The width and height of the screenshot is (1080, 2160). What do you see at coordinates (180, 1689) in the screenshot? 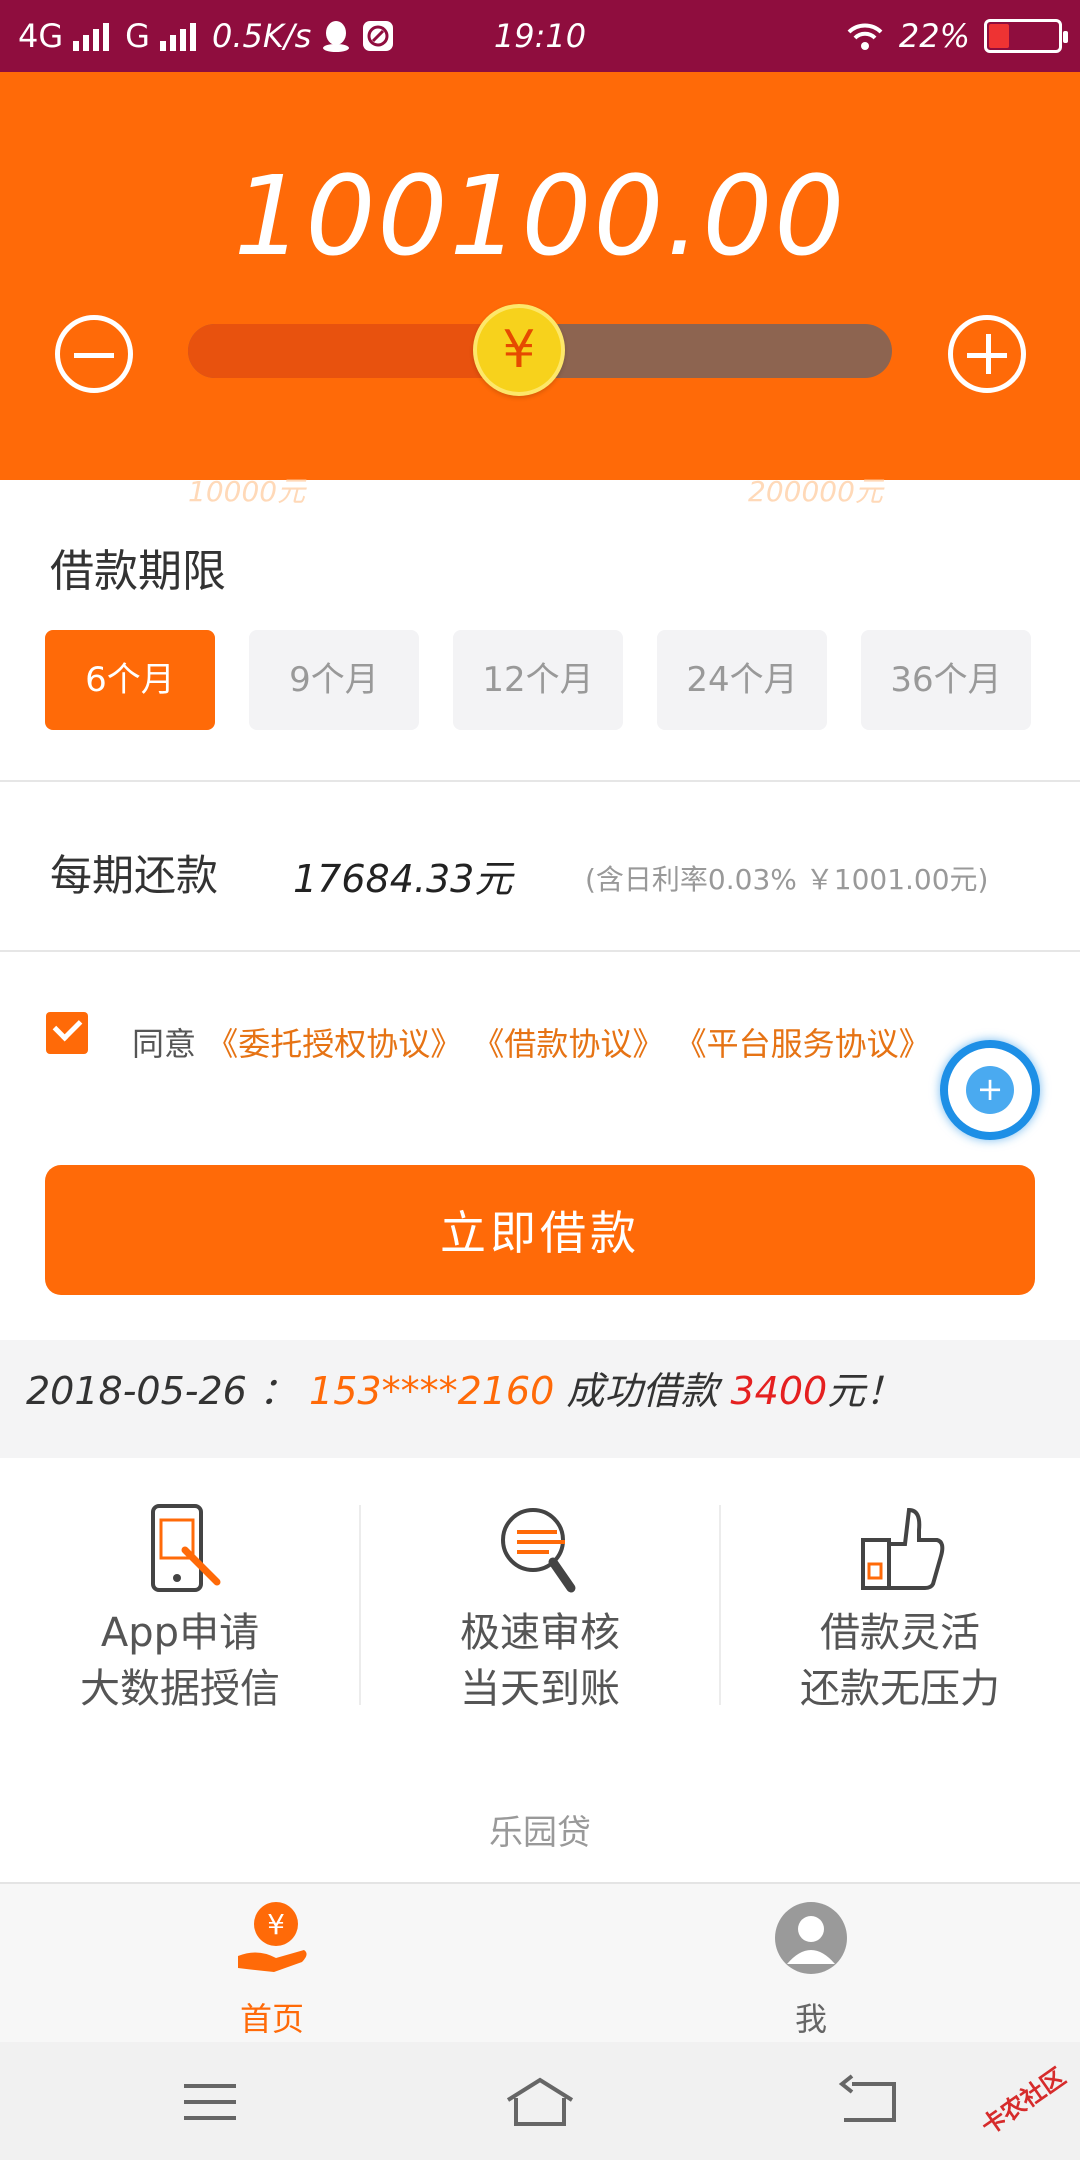
I see `feature-1-line2: 大数据授信` at bounding box center [180, 1689].